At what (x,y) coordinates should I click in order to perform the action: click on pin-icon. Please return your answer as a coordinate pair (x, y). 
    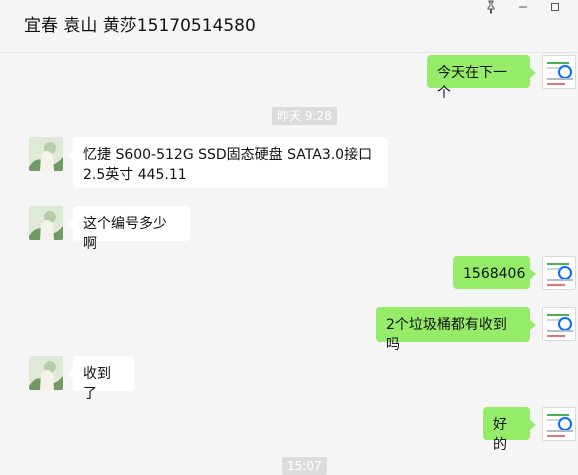
    Looking at the image, I should click on (491, 7).